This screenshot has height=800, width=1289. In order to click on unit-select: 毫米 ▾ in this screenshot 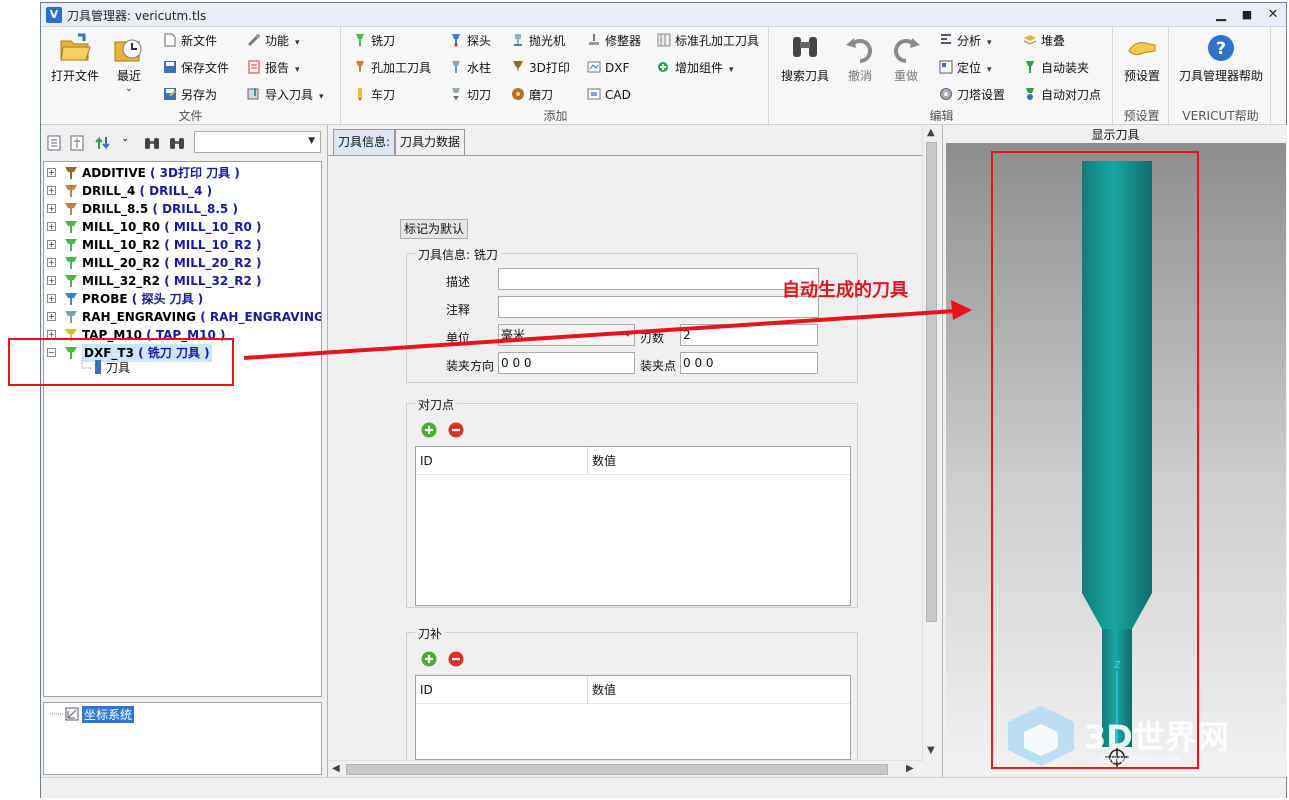, I will do `click(566, 335)`.